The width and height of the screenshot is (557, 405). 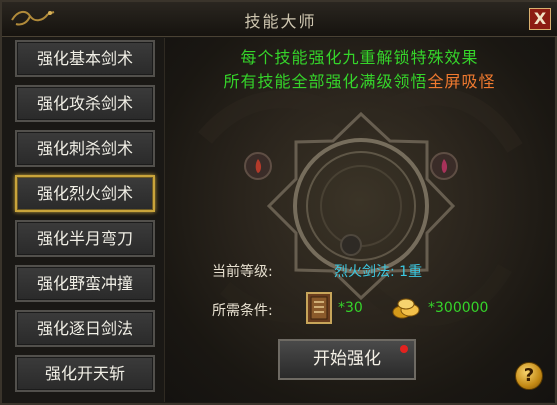 I want to click on skill-item-sun-chase-sword: 强化逐日剑法, so click(x=85, y=328).